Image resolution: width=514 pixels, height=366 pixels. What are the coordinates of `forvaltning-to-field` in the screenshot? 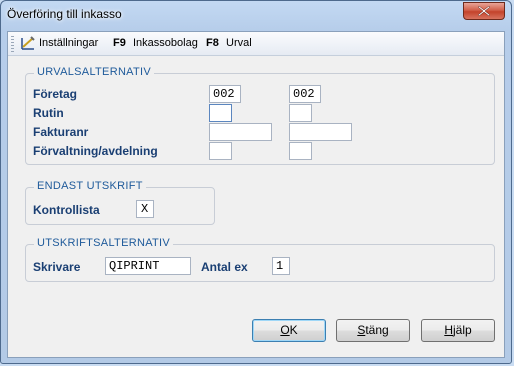 It's located at (300, 151).